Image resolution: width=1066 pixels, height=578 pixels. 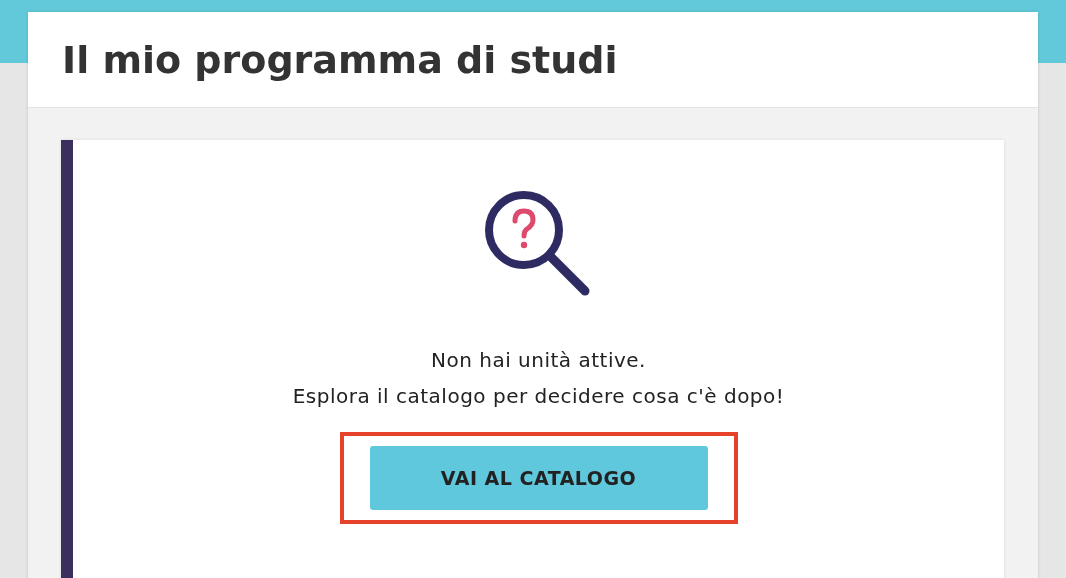 I want to click on message-text: Esplora il catalogo per decidere cosa c'è dopo!, so click(x=538, y=396).